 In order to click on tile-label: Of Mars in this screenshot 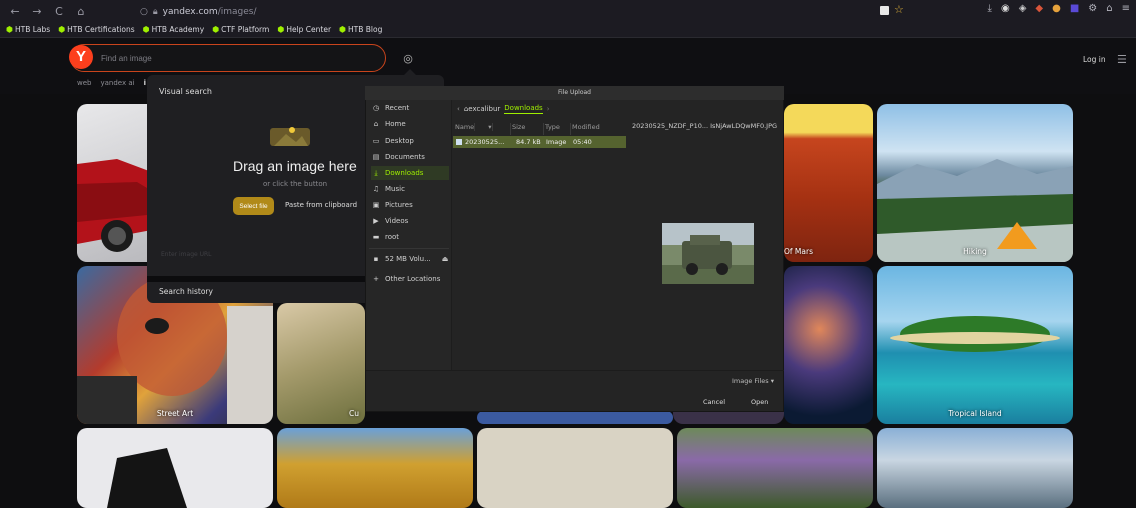, I will do `click(798, 251)`.